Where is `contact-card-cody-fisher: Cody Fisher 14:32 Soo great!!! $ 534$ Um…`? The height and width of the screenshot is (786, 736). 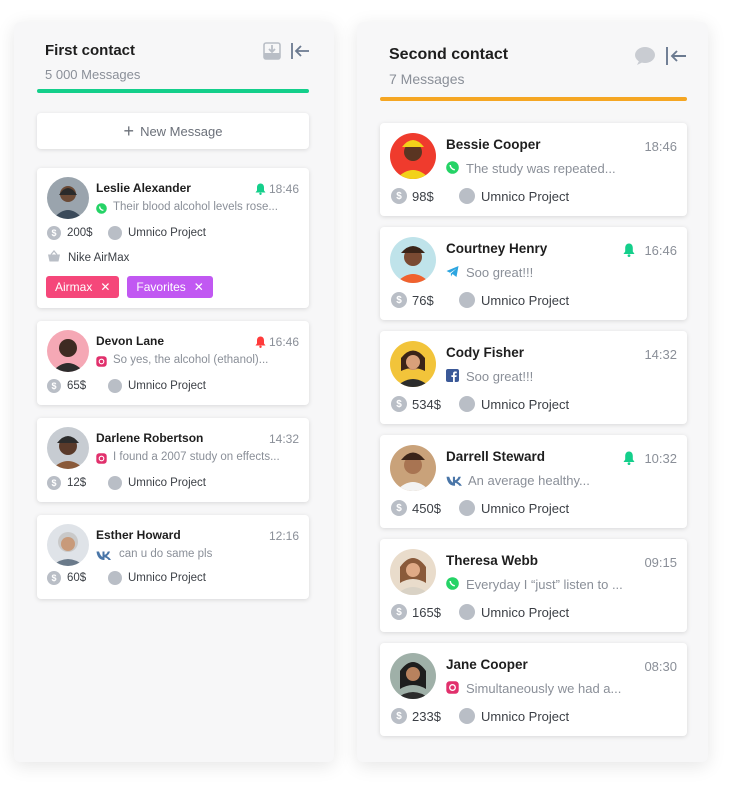
contact-card-cody-fisher: Cody Fisher 14:32 Soo great!!! $ 534$ Um… is located at coordinates (533, 377).